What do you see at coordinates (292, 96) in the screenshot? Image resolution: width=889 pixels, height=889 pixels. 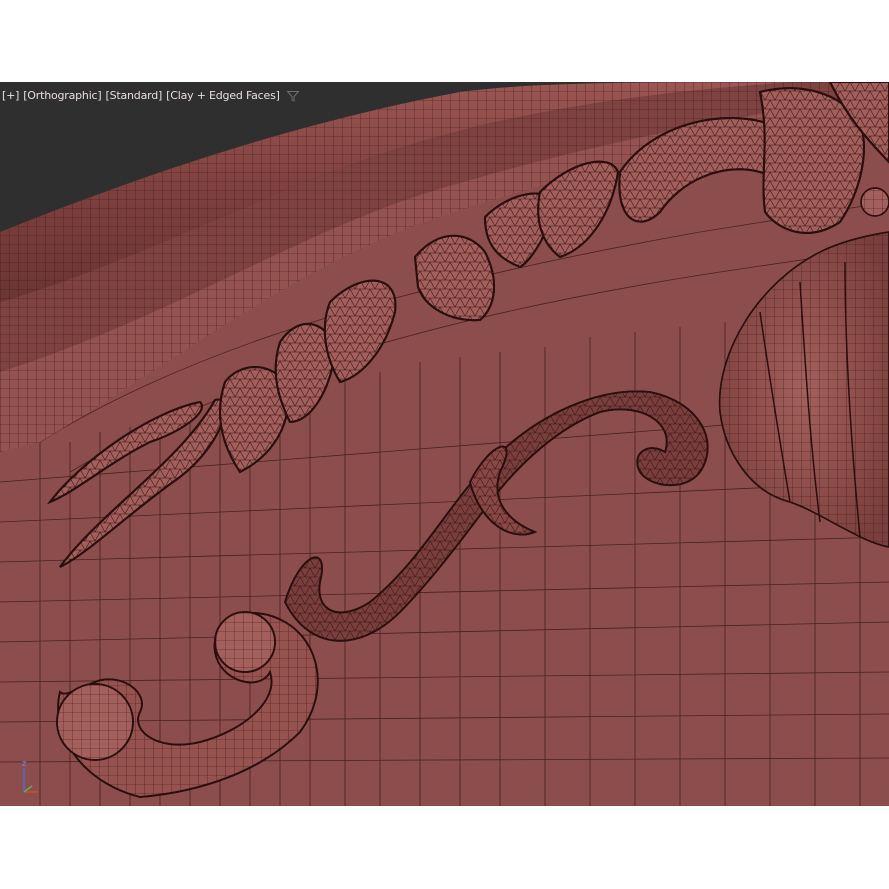 I see `filter-funnel-icon` at bounding box center [292, 96].